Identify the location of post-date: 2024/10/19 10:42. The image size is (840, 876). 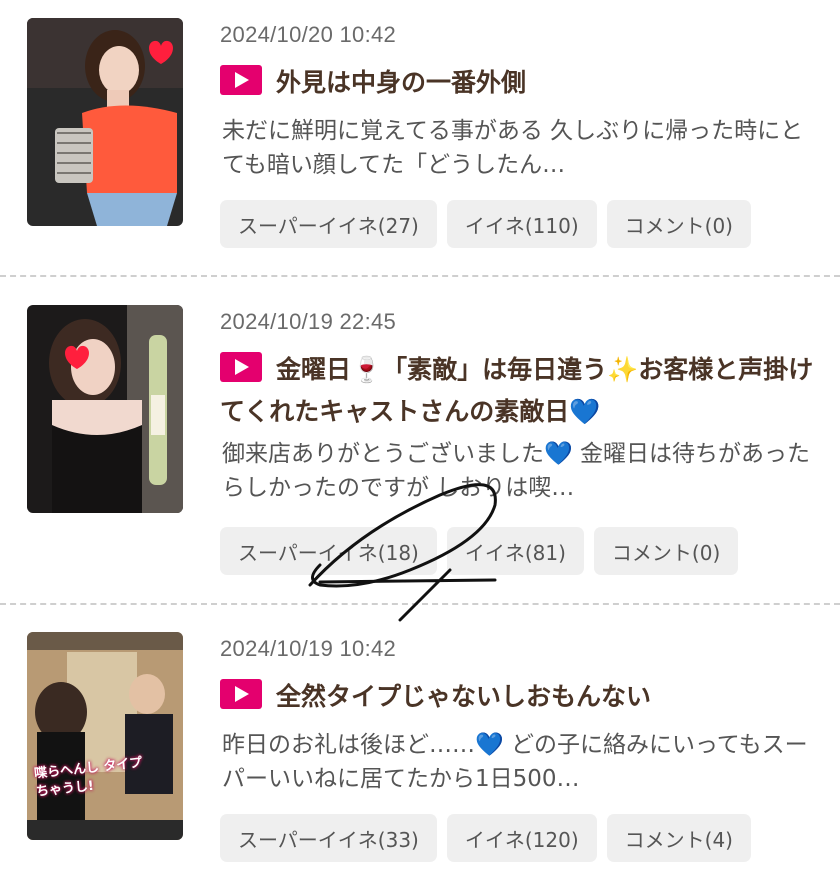
(308, 648).